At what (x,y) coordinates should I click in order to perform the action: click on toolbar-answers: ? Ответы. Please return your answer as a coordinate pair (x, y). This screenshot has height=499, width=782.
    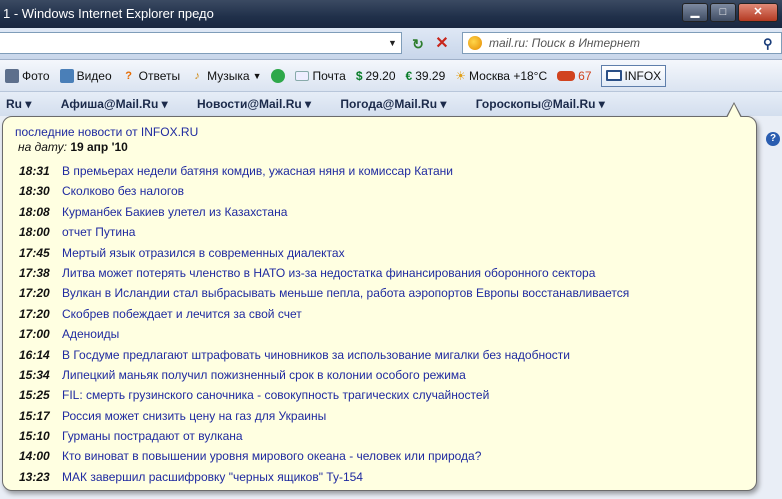
    Looking at the image, I should click on (151, 76).